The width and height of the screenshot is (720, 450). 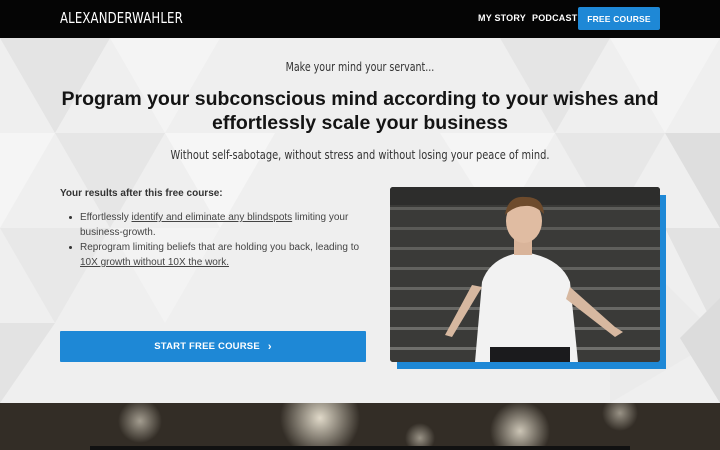 I want to click on chevron-right-icon: ›, so click(x=269, y=346).